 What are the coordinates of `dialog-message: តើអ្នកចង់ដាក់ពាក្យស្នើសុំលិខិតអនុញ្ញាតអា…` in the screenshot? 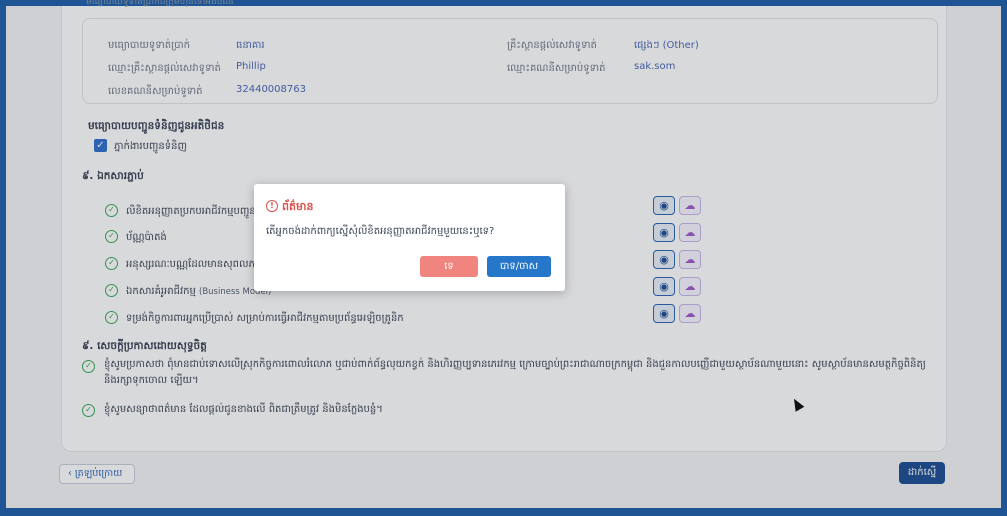 It's located at (380, 231).